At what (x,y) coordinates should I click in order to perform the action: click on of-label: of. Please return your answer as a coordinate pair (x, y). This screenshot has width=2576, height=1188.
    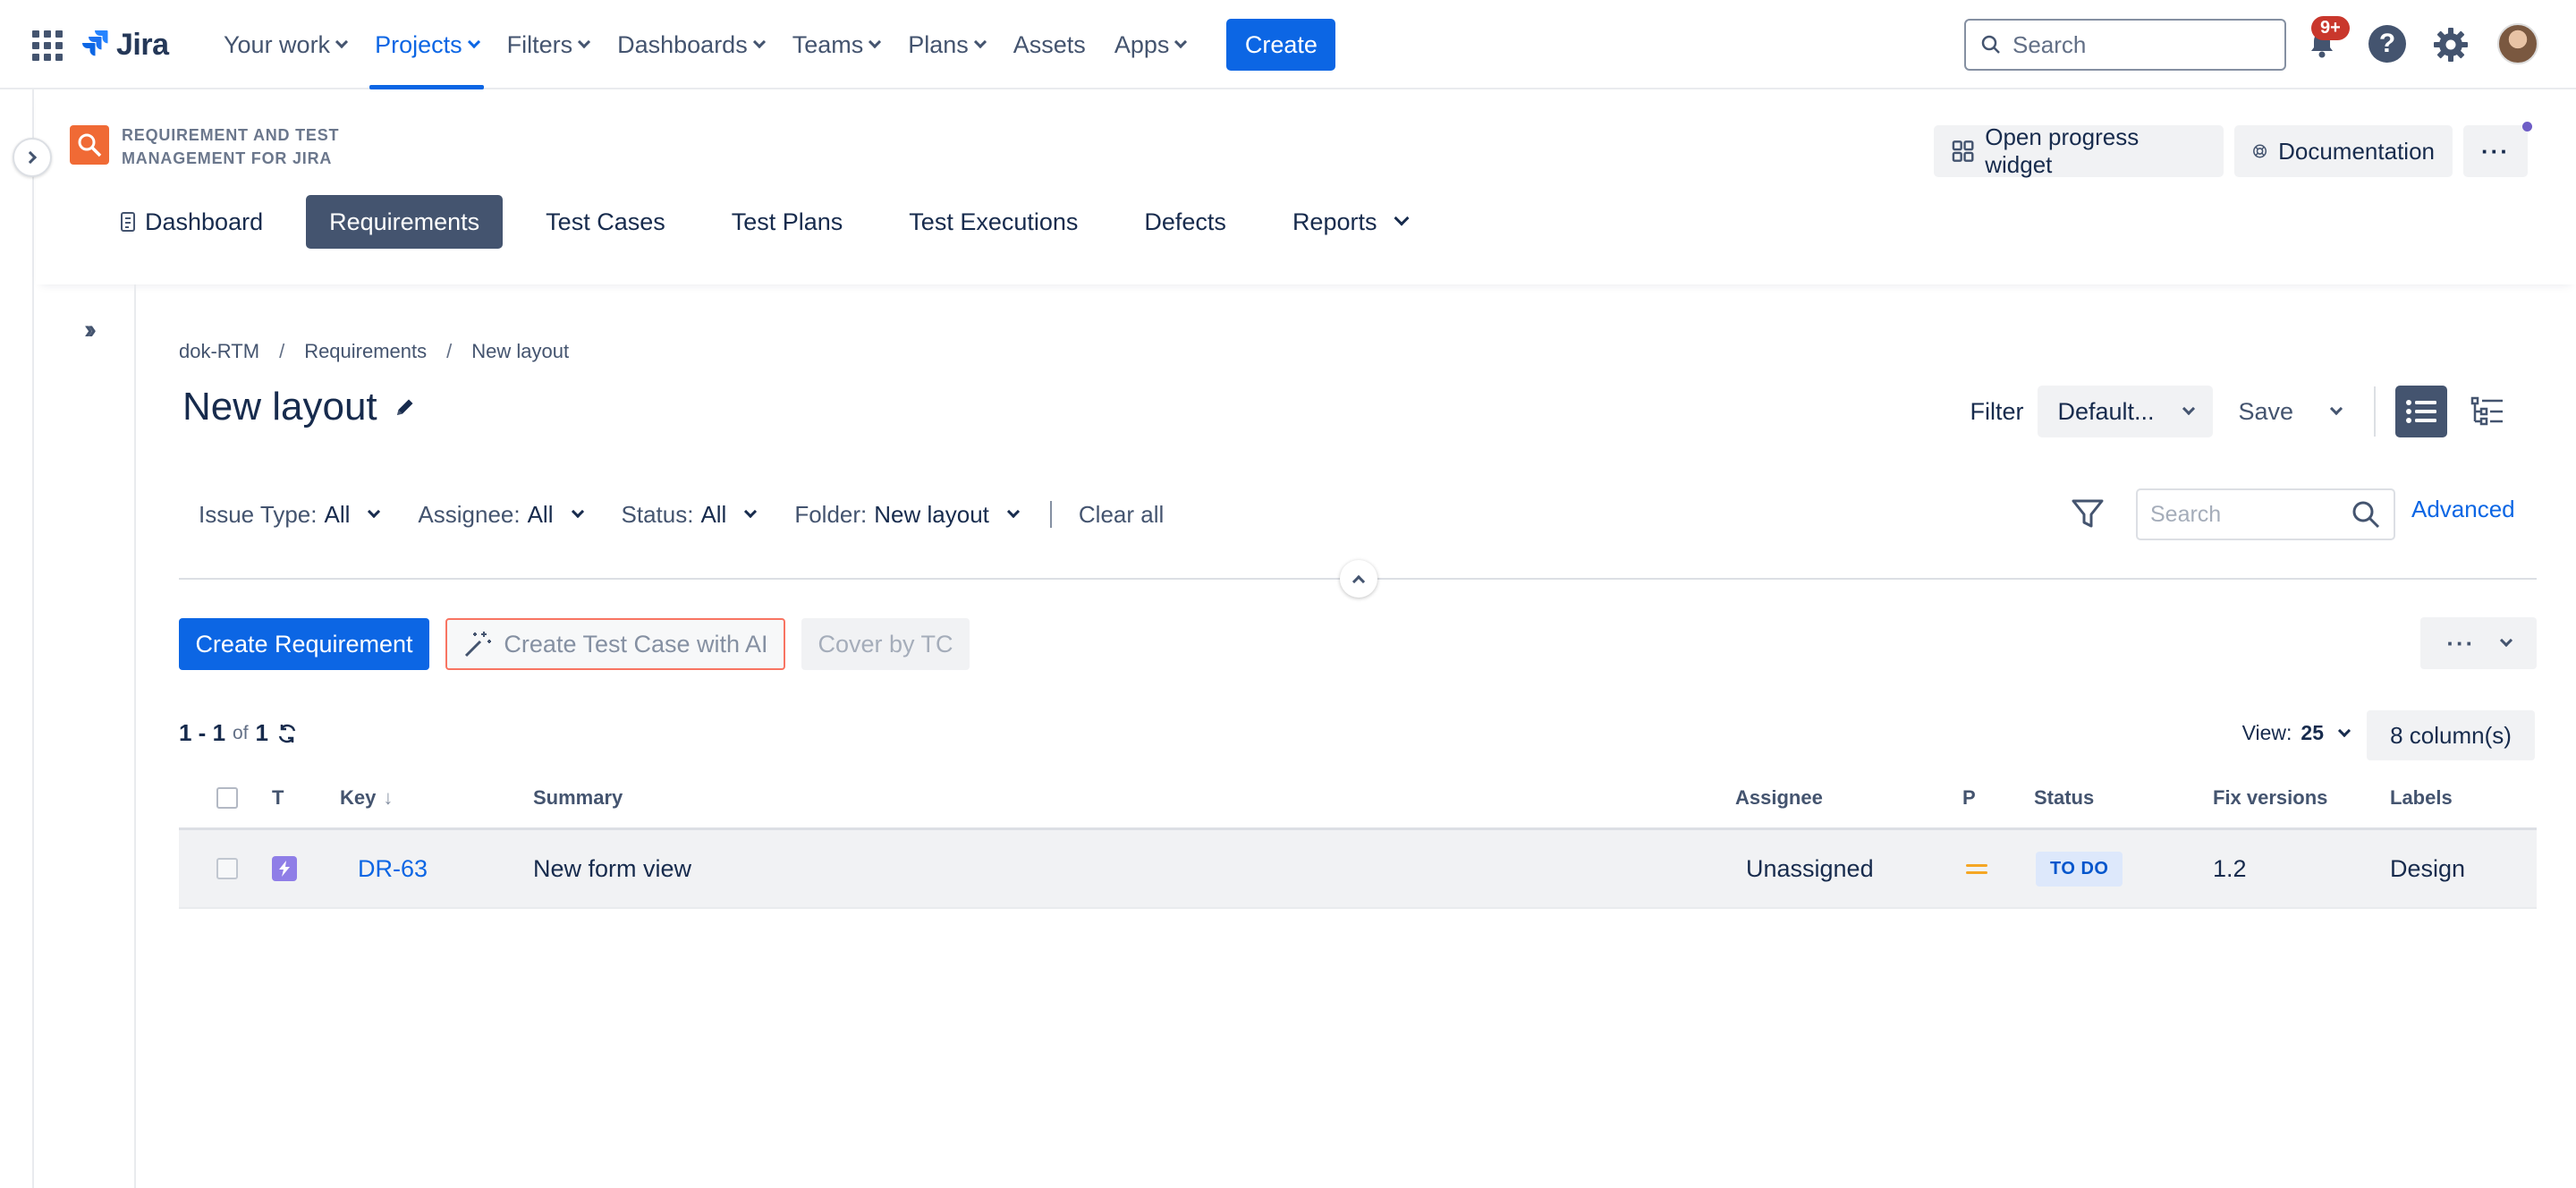
    Looking at the image, I should click on (241, 732).